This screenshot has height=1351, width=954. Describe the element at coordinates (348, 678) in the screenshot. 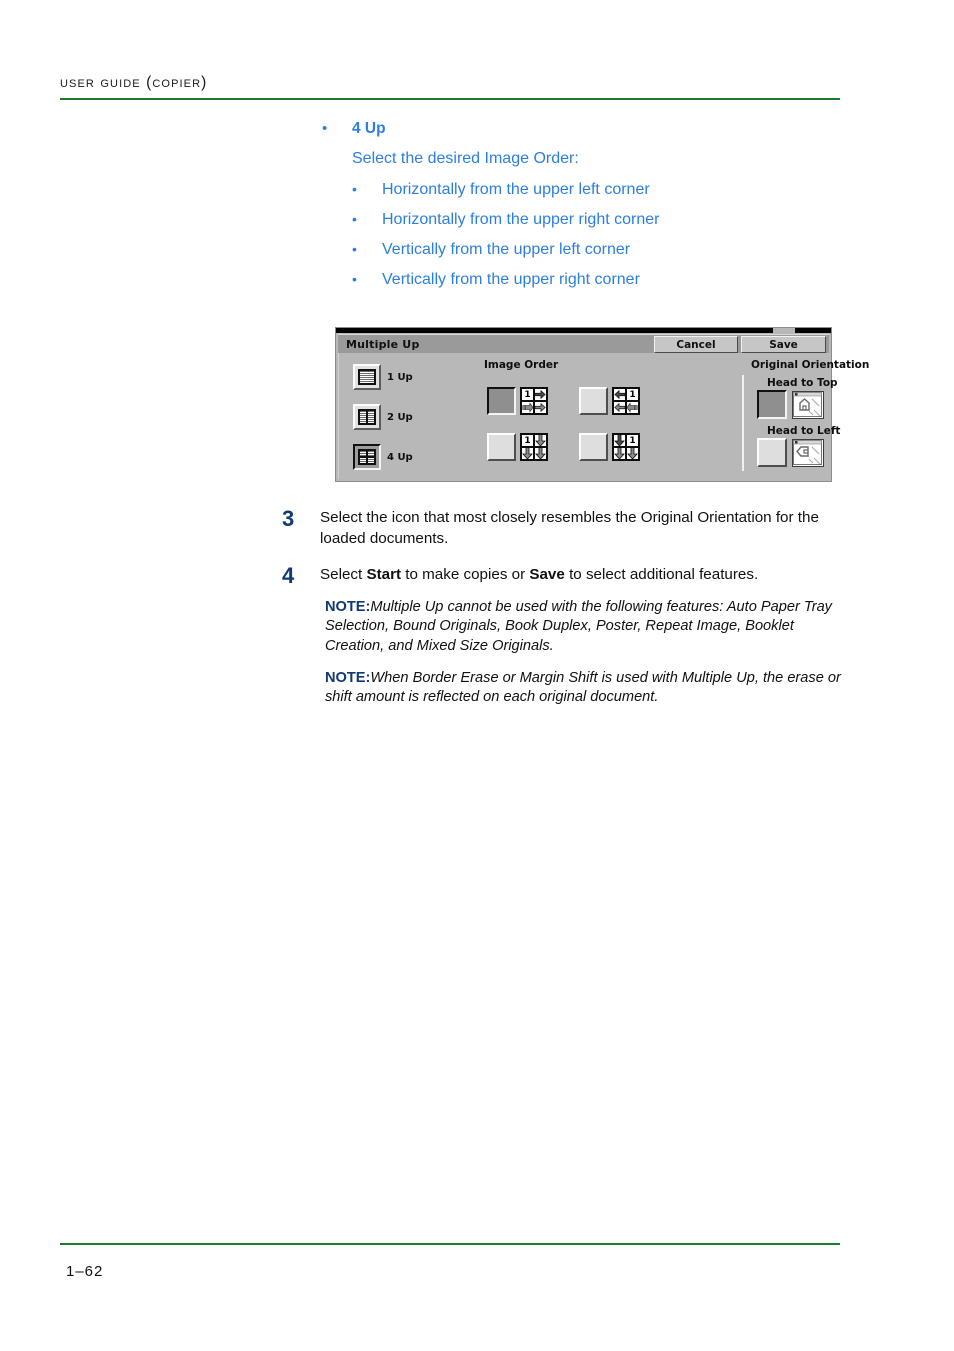

I see `note-2-label: NOTE:` at that location.